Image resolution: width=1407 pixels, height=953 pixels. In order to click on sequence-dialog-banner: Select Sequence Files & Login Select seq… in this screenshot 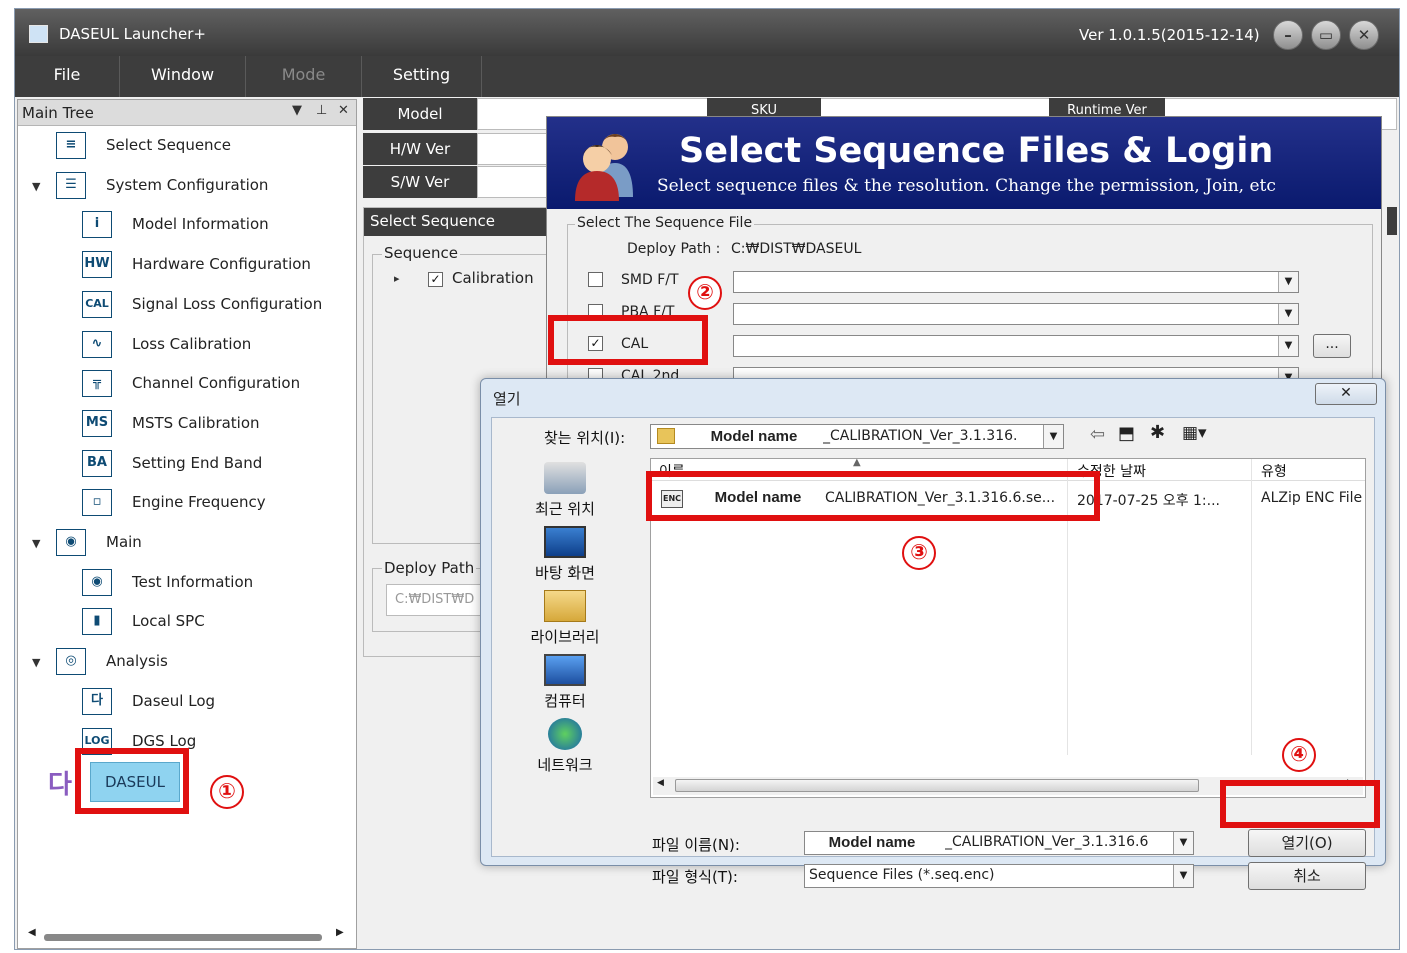, I will do `click(964, 163)`.